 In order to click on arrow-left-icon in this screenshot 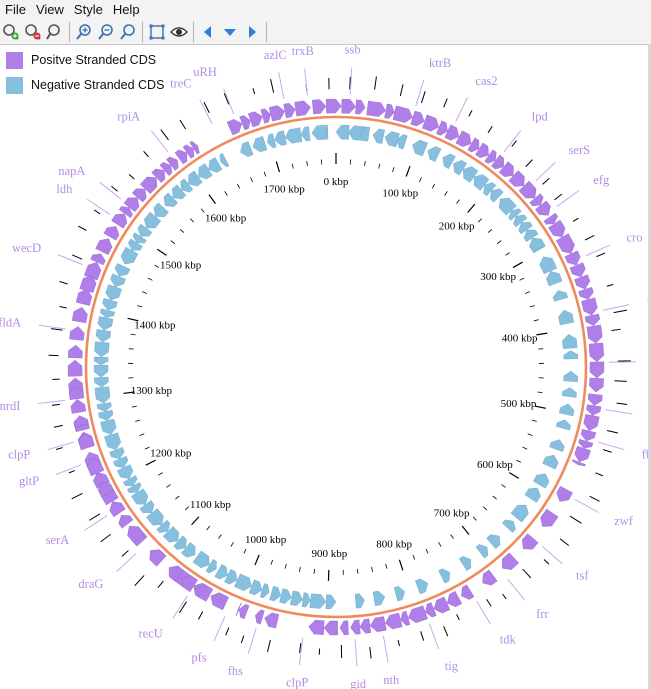, I will do `click(208, 32)`.